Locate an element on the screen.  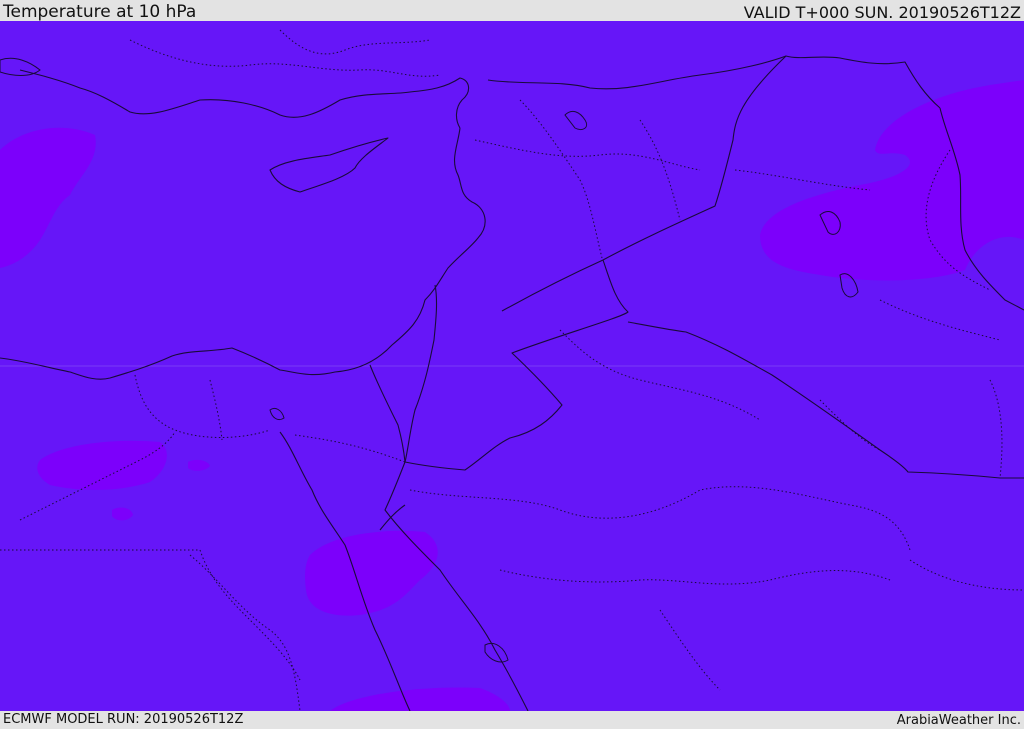
credit-label: ArabiaWeather Inc. is located at coordinates (958, 720).